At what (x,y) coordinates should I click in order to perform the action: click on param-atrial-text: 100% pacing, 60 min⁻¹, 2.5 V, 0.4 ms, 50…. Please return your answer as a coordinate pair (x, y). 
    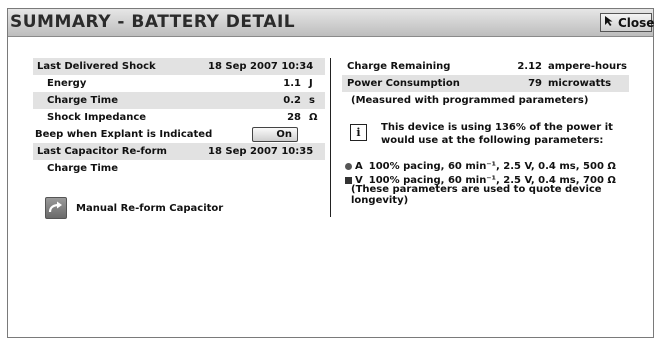
    Looking at the image, I should click on (492, 166).